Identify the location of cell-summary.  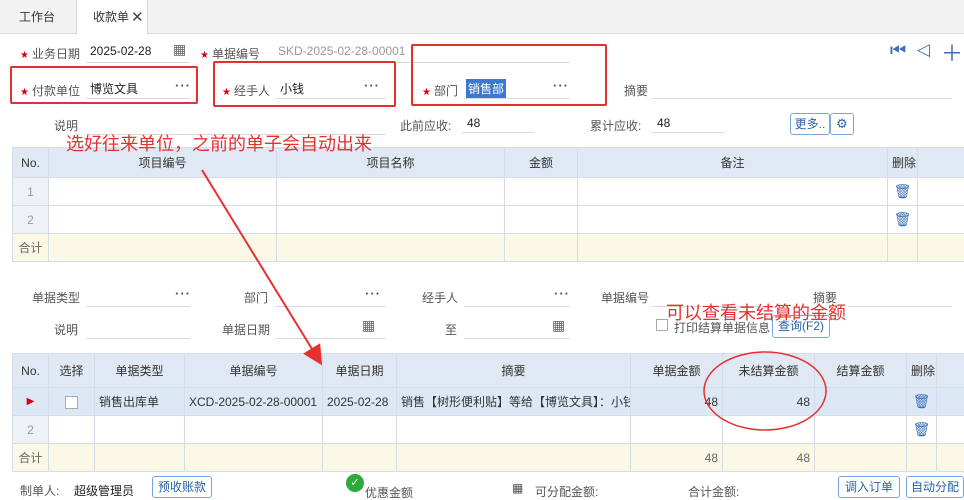
(513, 429).